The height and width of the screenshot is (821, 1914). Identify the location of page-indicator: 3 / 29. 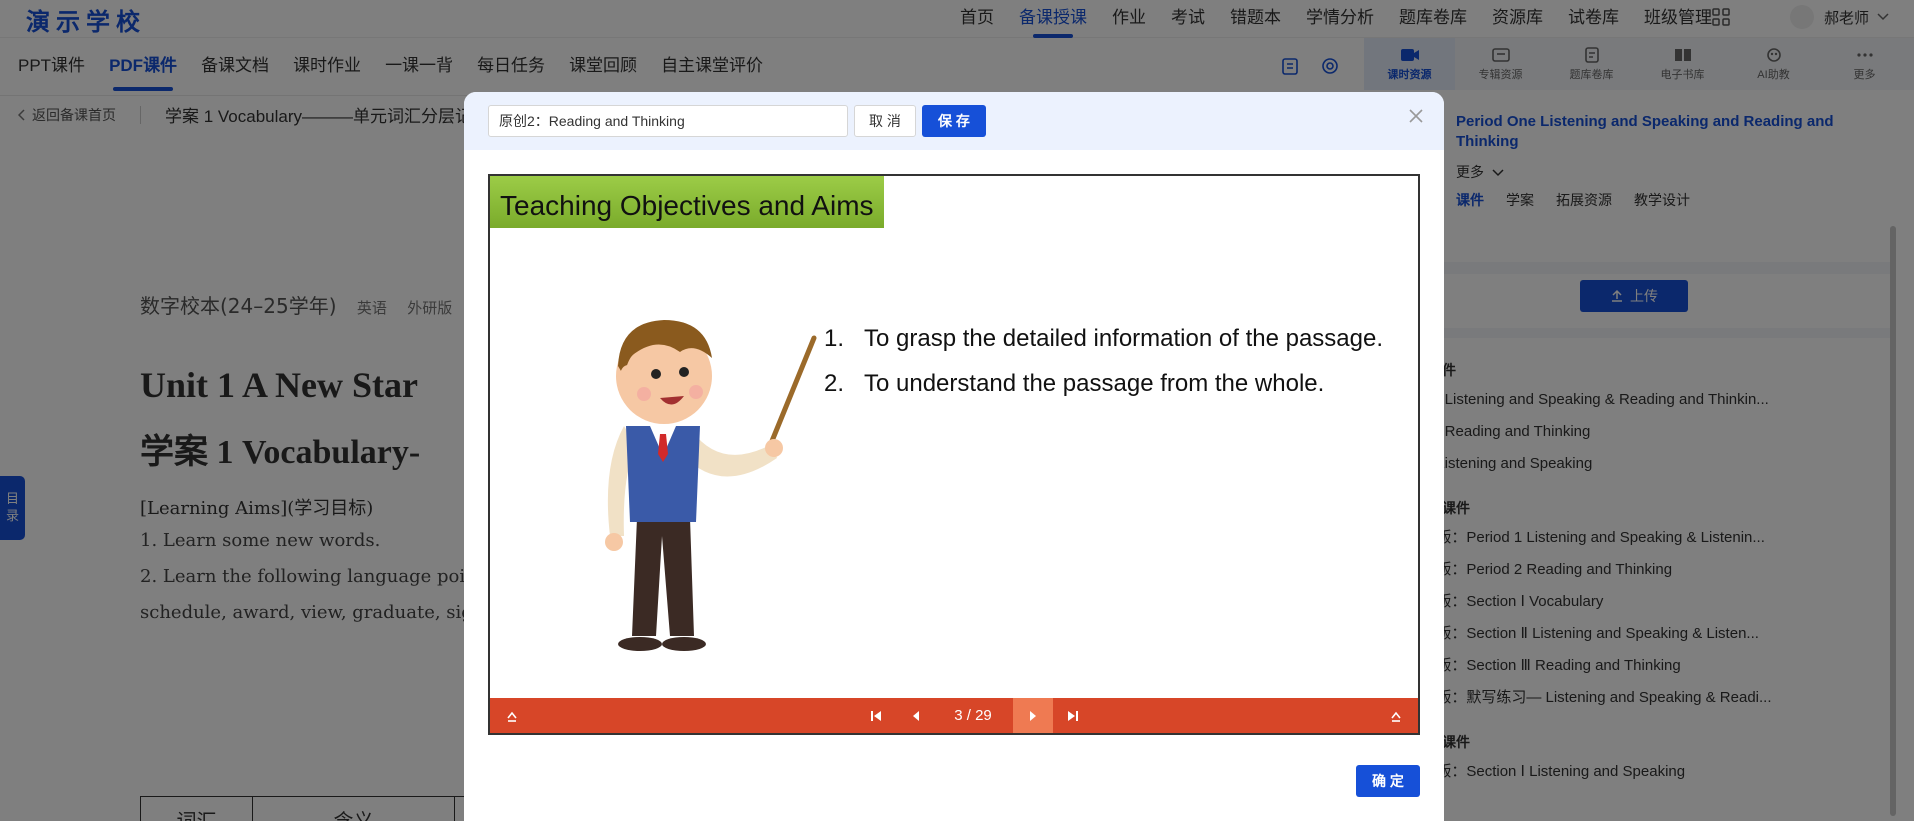
(973, 715).